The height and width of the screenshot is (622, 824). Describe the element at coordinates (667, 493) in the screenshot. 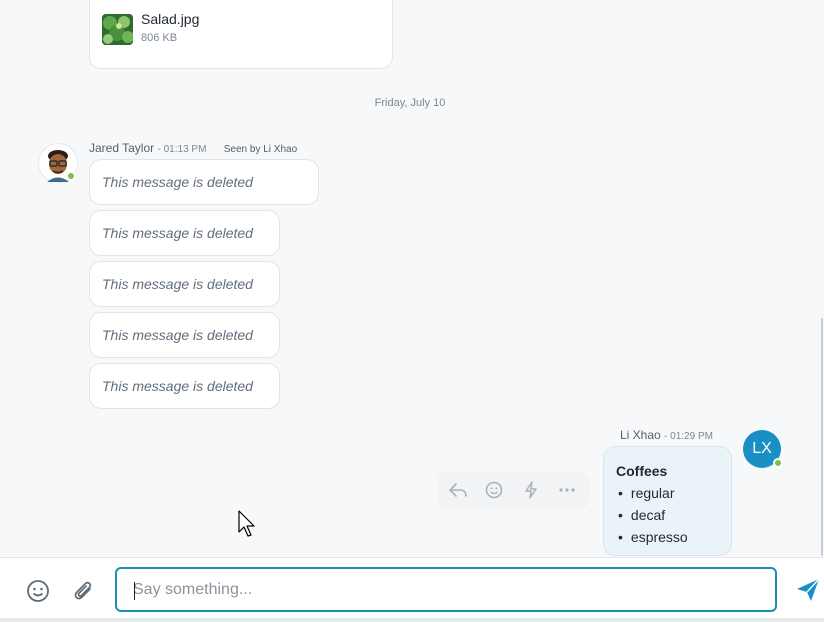

I see `list-item: regular` at that location.